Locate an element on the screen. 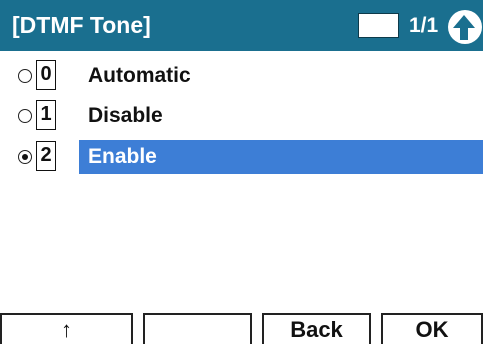  softkey-back: Back is located at coordinates (316, 328).